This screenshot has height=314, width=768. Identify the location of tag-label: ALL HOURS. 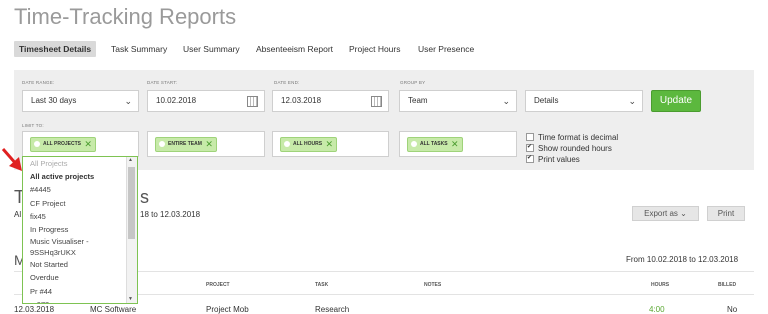
(308, 144).